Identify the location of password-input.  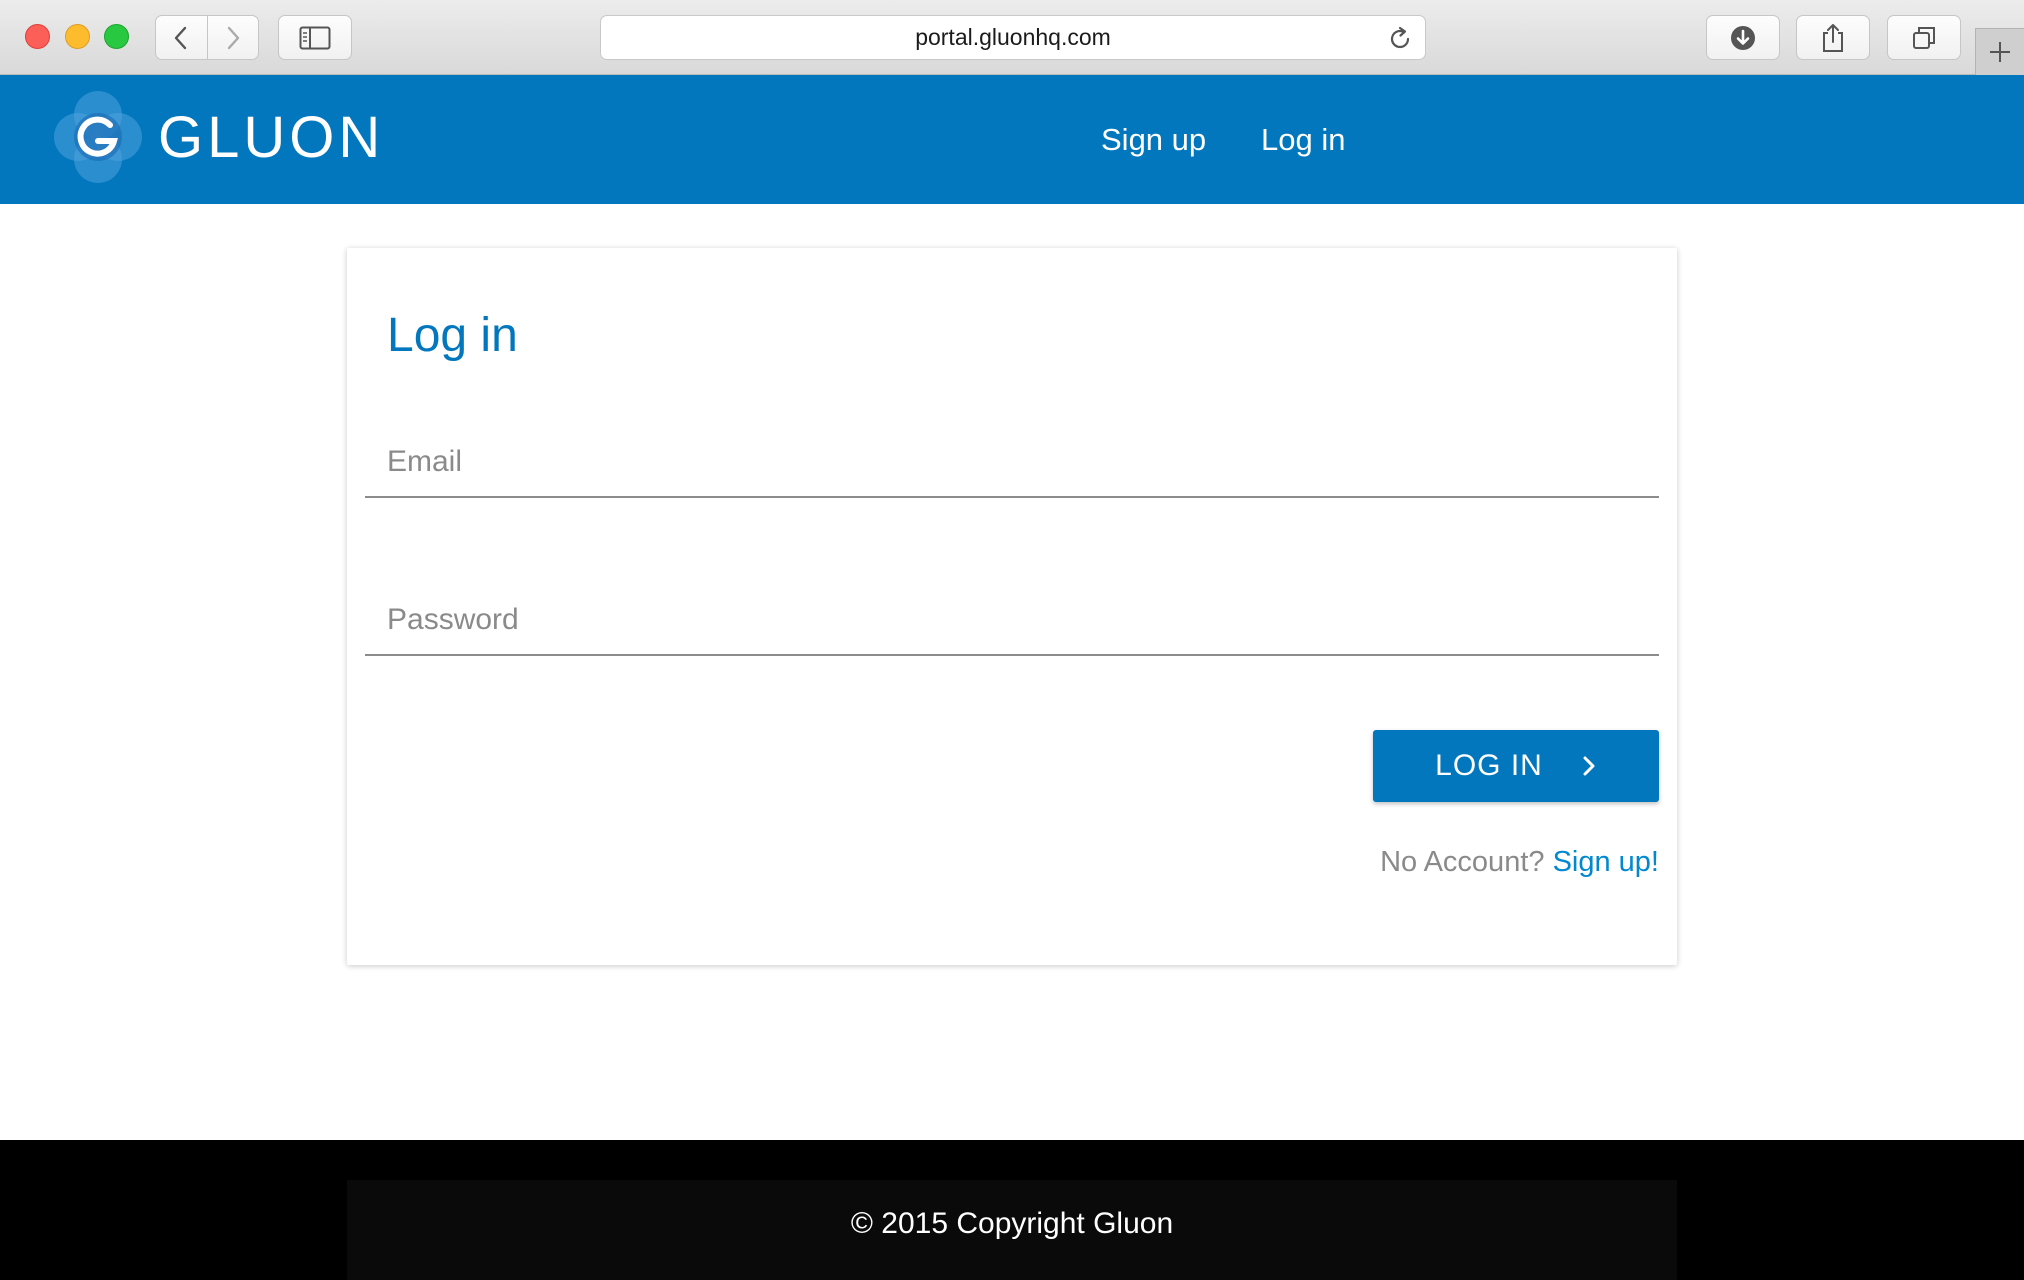
(1012, 620).